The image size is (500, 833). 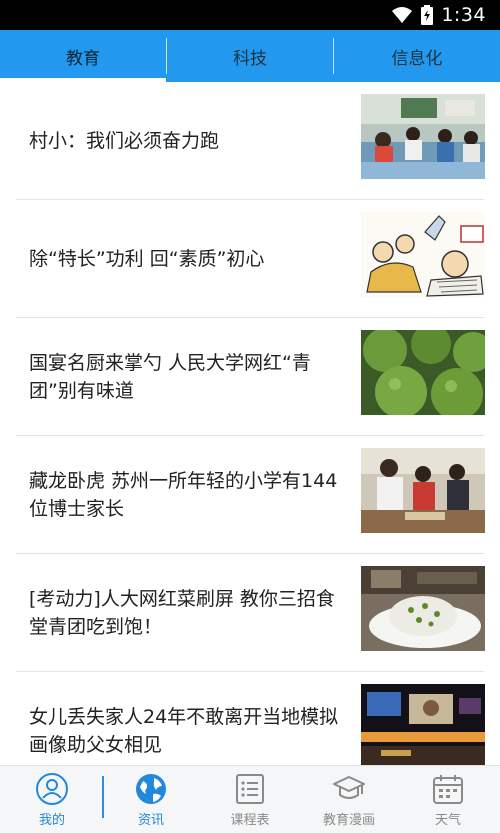 I want to click on wifi-icon, so click(x=402, y=15).